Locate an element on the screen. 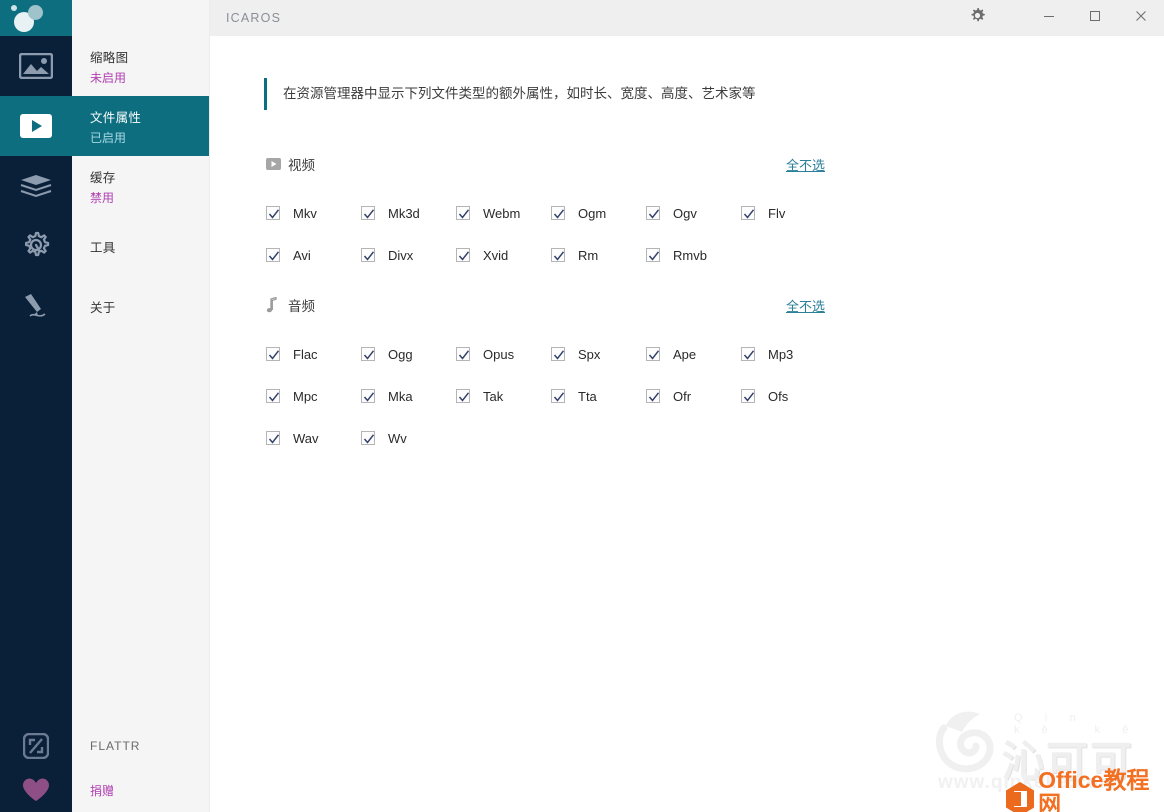 Image resolution: width=1164 pixels, height=812 pixels. checkbox-label: Ogm is located at coordinates (592, 213).